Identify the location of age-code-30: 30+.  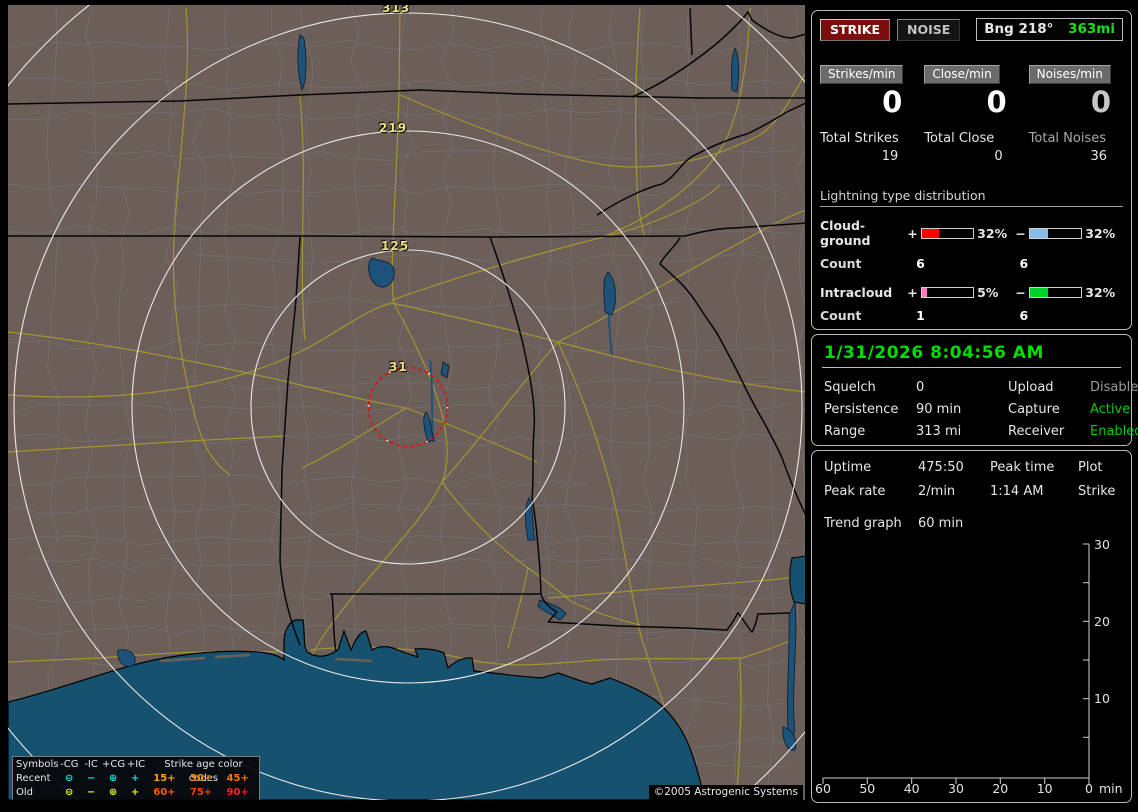
(201, 778).